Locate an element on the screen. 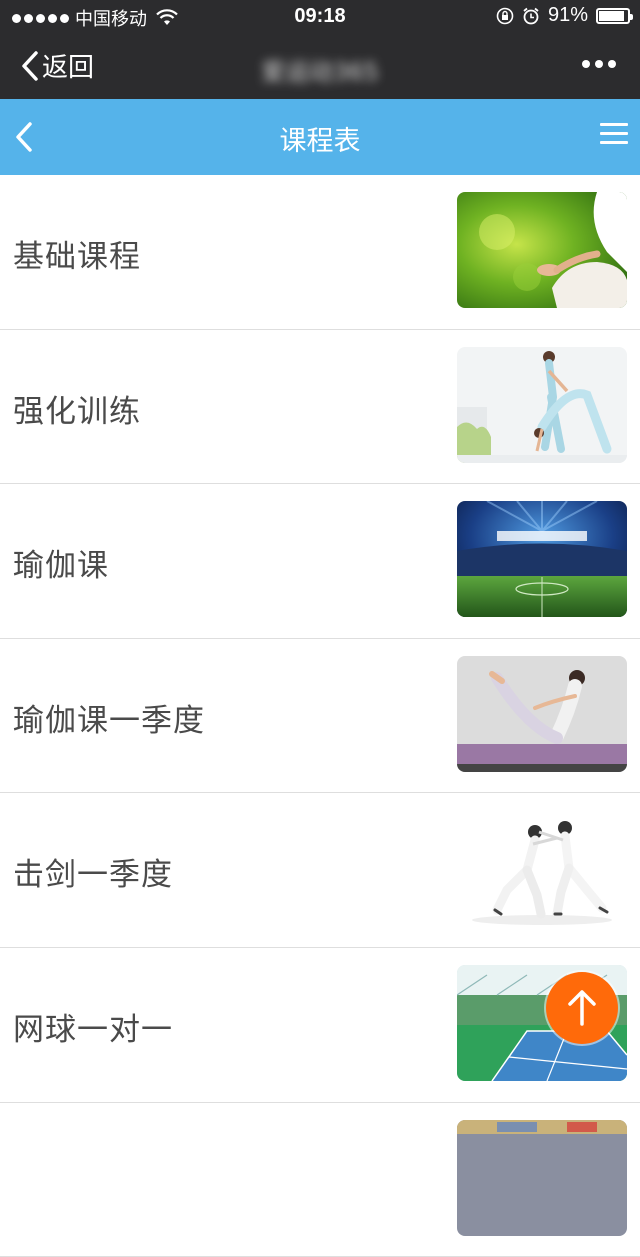 The width and height of the screenshot is (640, 1257). alarm-icon is located at coordinates (531, 15).